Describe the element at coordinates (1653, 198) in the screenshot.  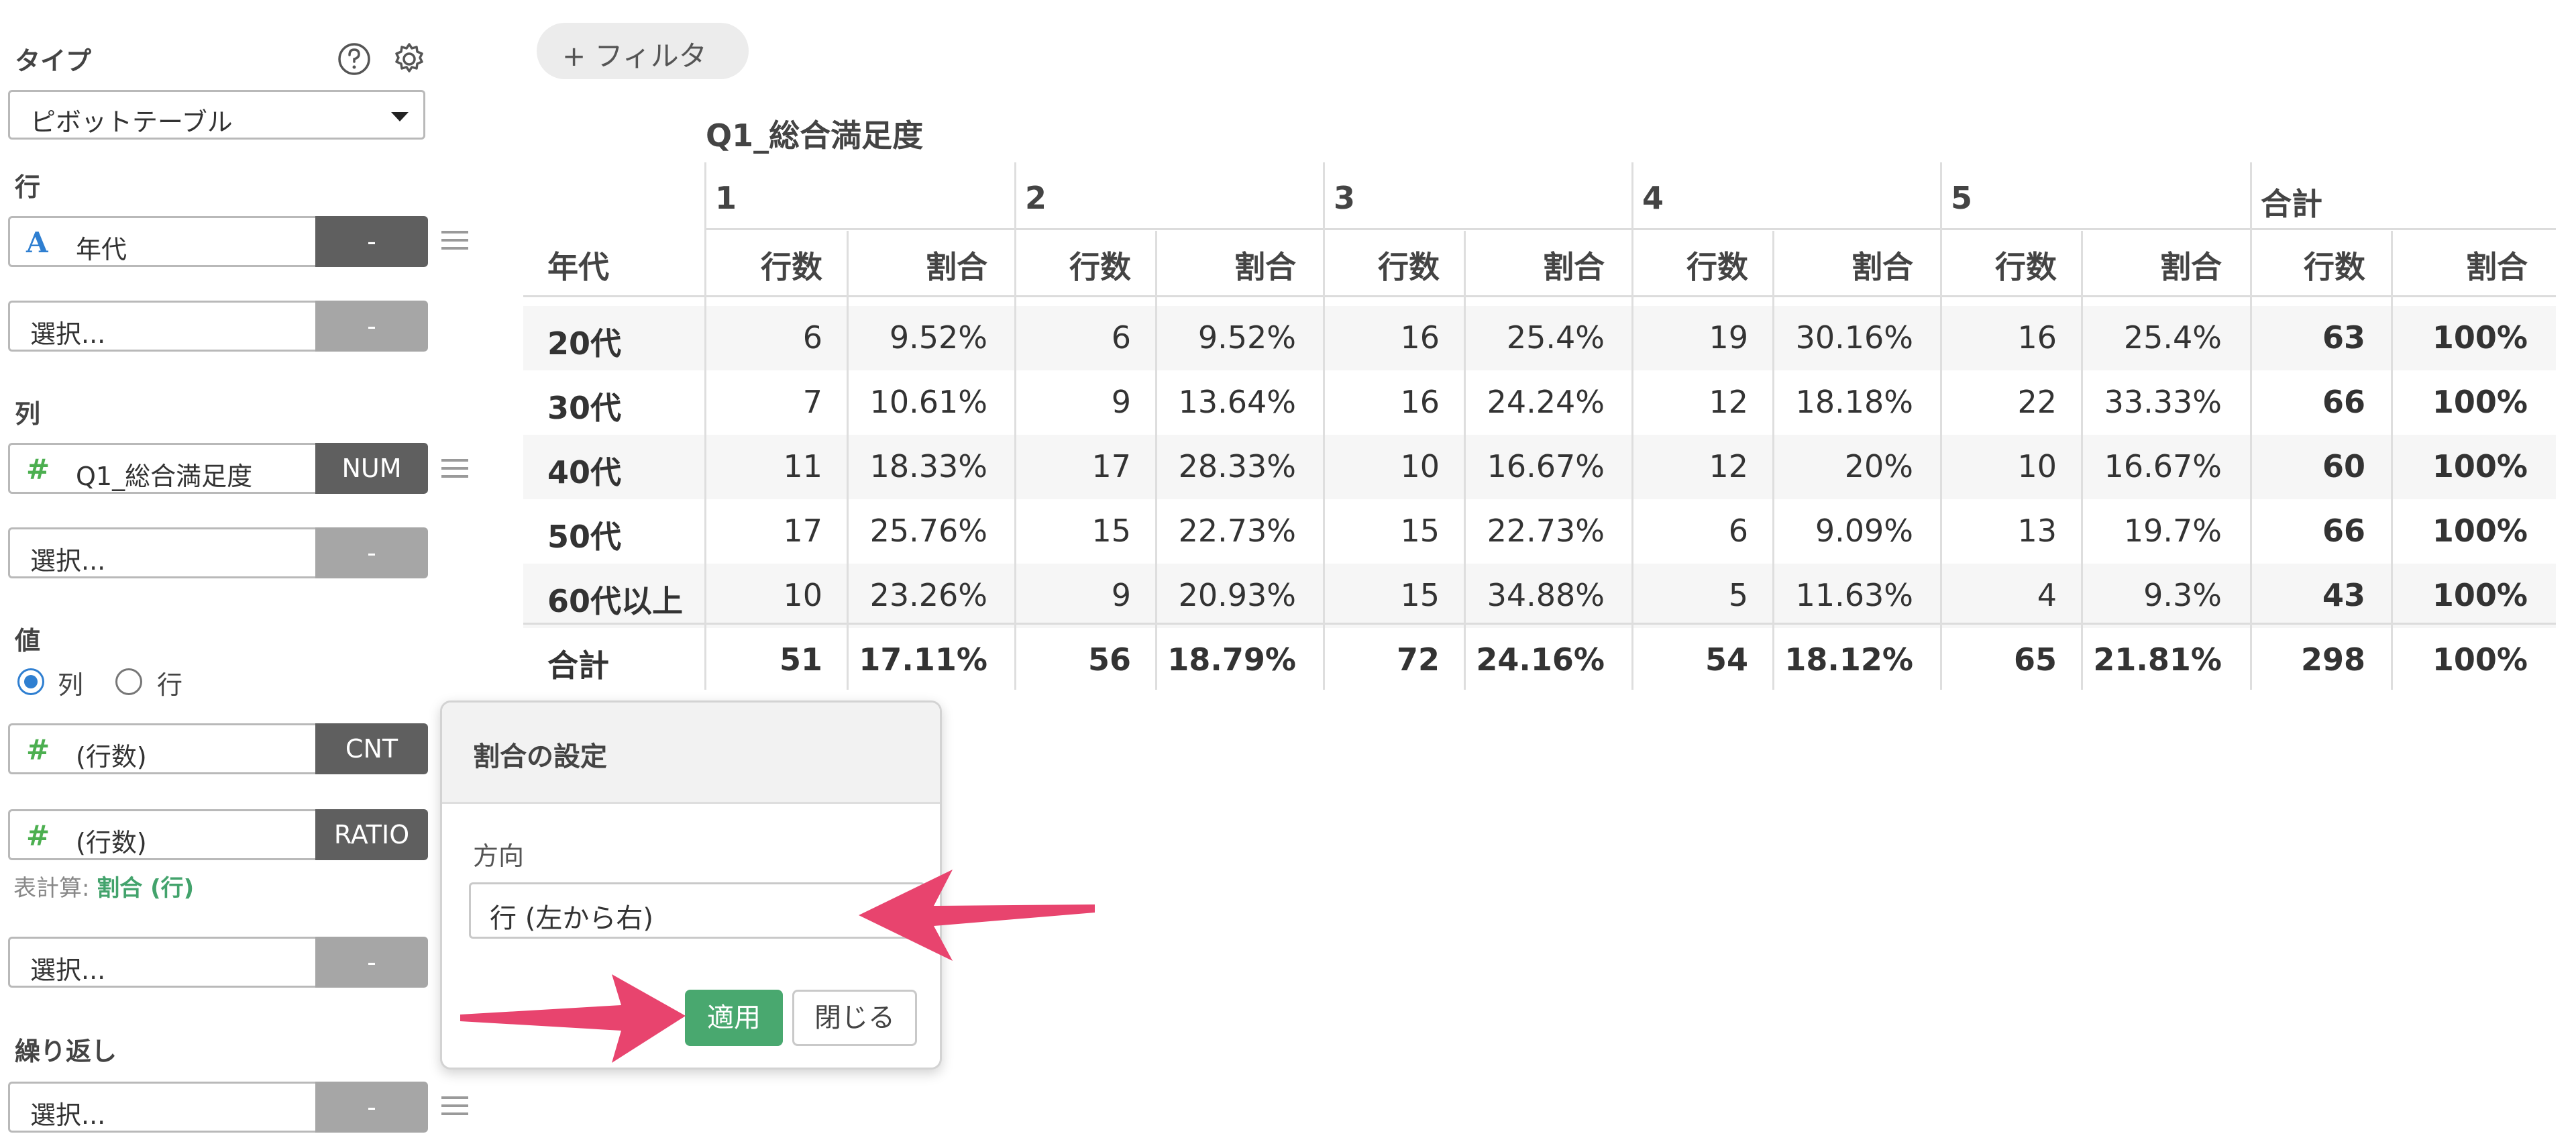
I see `column-group-header: 4` at that location.